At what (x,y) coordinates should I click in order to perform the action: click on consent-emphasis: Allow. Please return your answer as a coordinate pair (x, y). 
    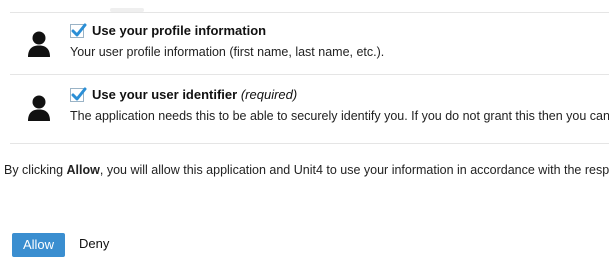
    Looking at the image, I should click on (83, 170).